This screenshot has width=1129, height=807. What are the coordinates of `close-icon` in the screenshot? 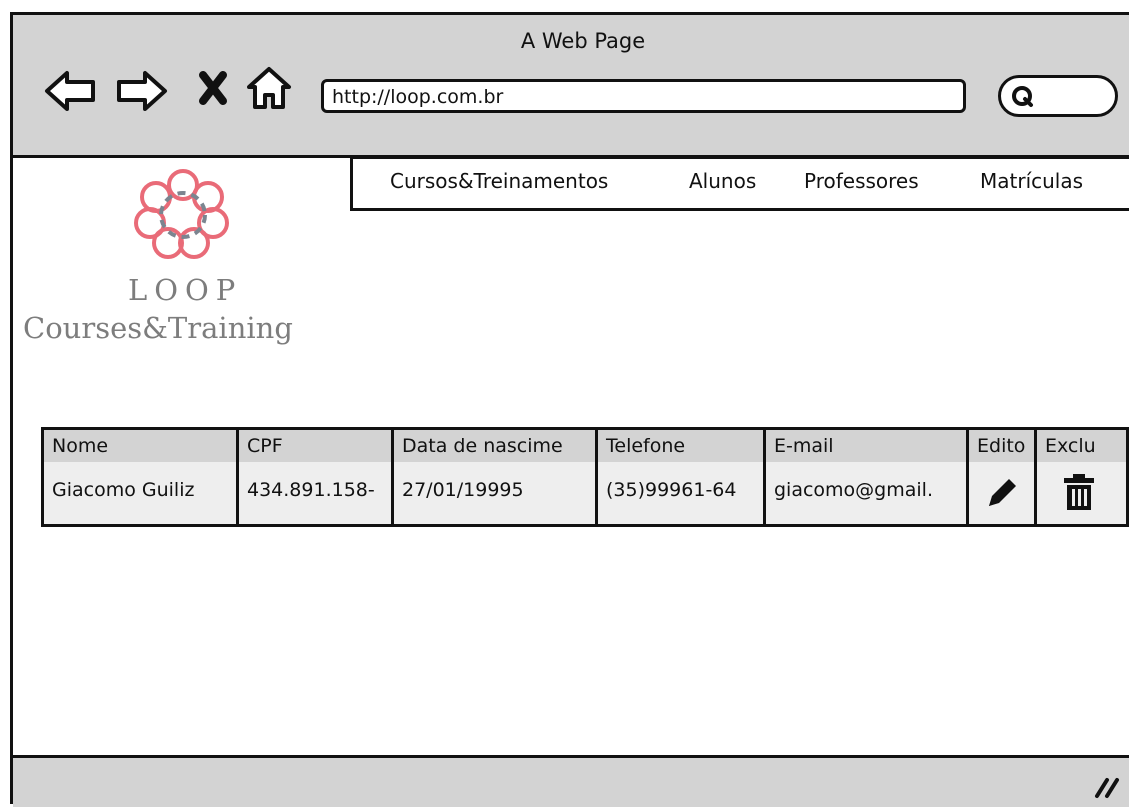 It's located at (213, 88).